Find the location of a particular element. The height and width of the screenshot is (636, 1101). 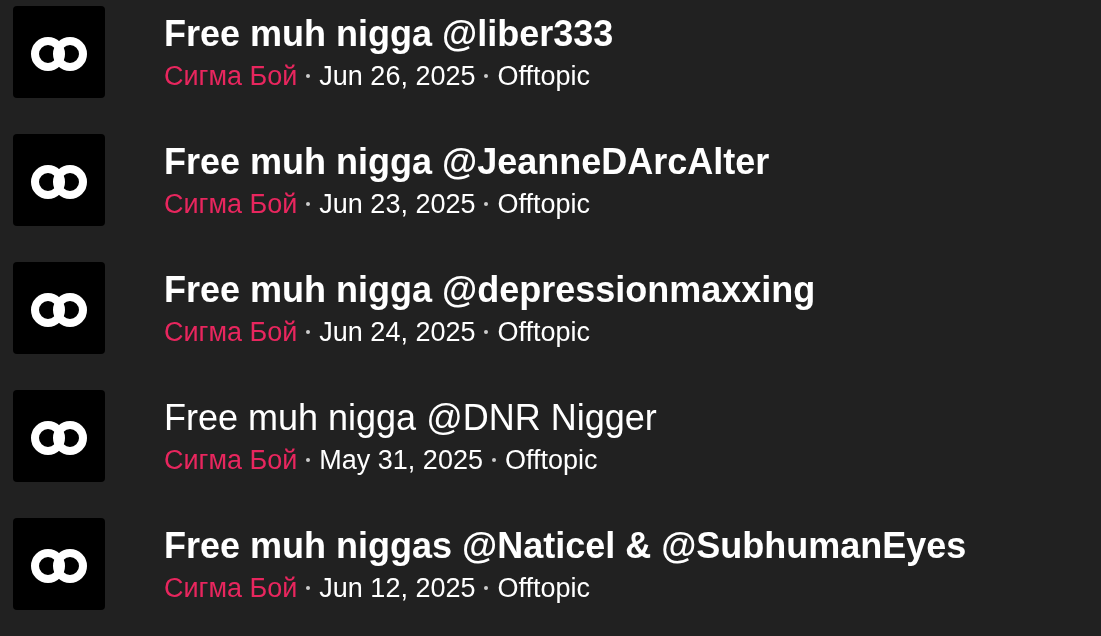

post-date: Jun 24, 2025 is located at coordinates (397, 332).